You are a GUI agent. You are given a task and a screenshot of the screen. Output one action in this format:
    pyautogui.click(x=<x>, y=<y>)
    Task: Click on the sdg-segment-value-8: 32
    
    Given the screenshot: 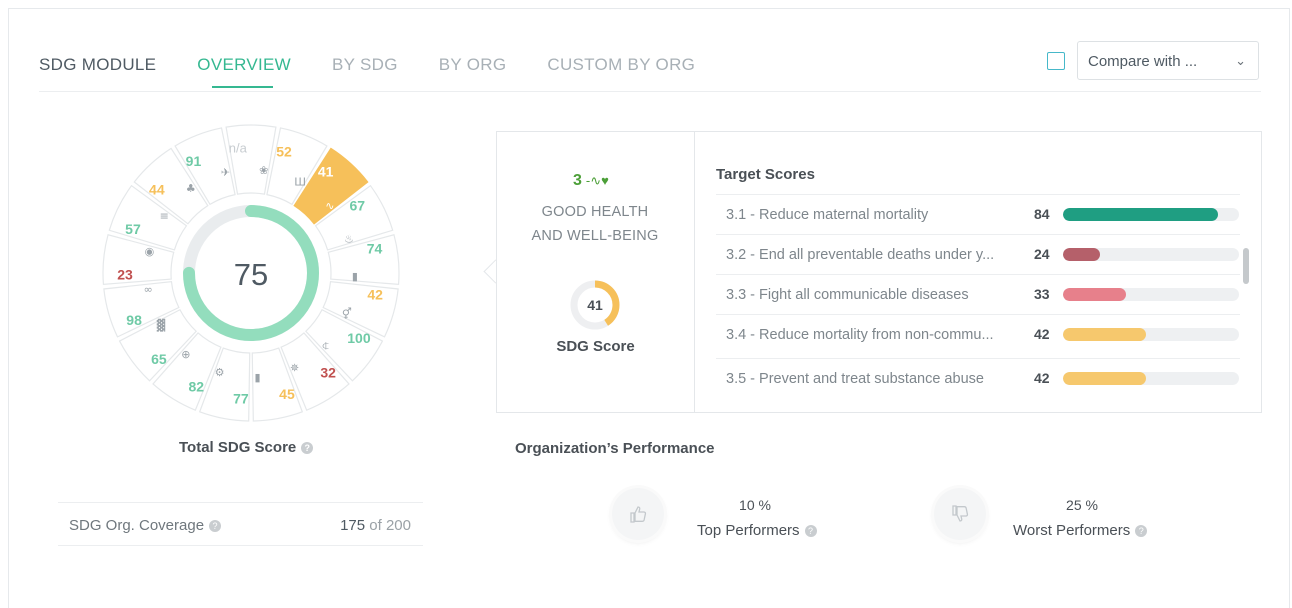 What is the action you would take?
    pyautogui.click(x=328, y=373)
    